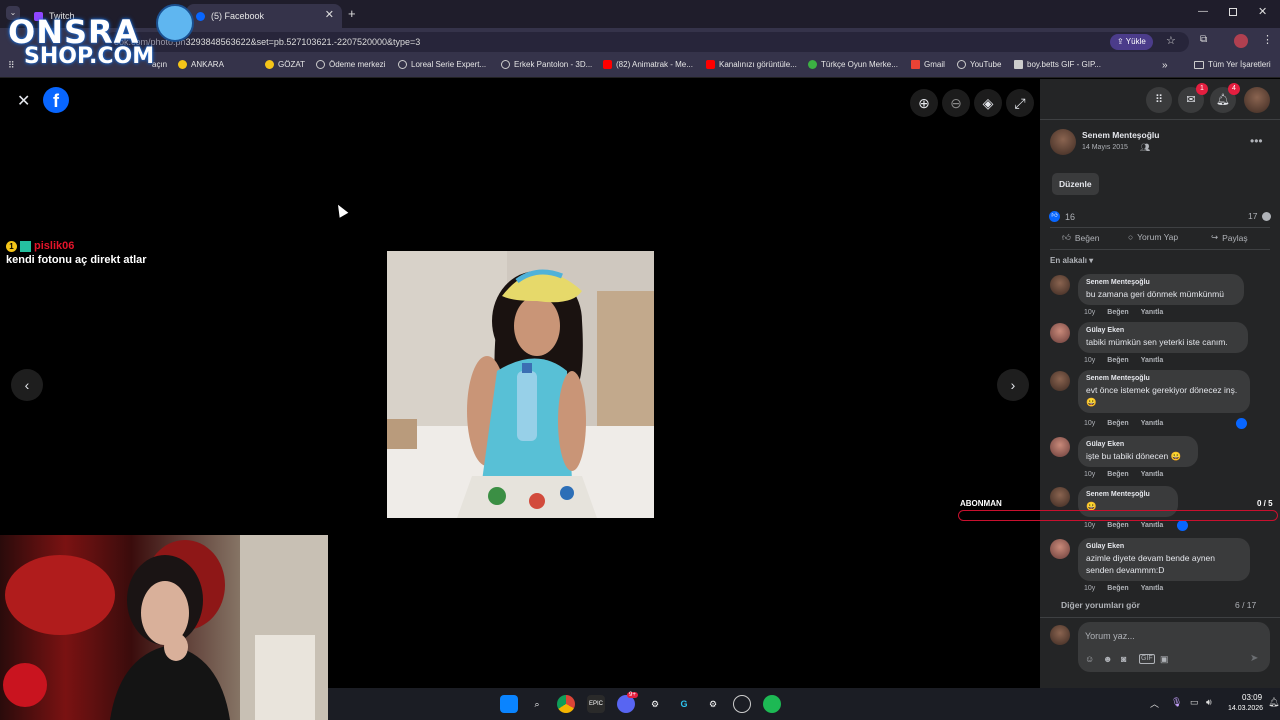 The width and height of the screenshot is (1280, 720). What do you see at coordinates (979, 64) in the screenshot?
I see `bookmark-item: YouTube` at bounding box center [979, 64].